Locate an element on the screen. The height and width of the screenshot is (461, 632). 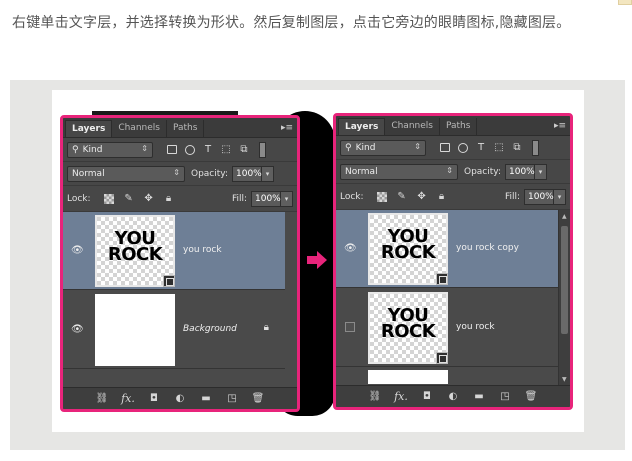
fill-label: Fill: is located at coordinates (512, 196).